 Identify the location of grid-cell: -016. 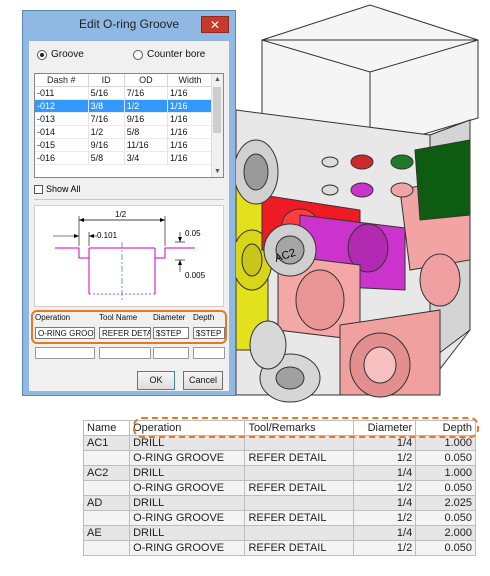
(62, 158).